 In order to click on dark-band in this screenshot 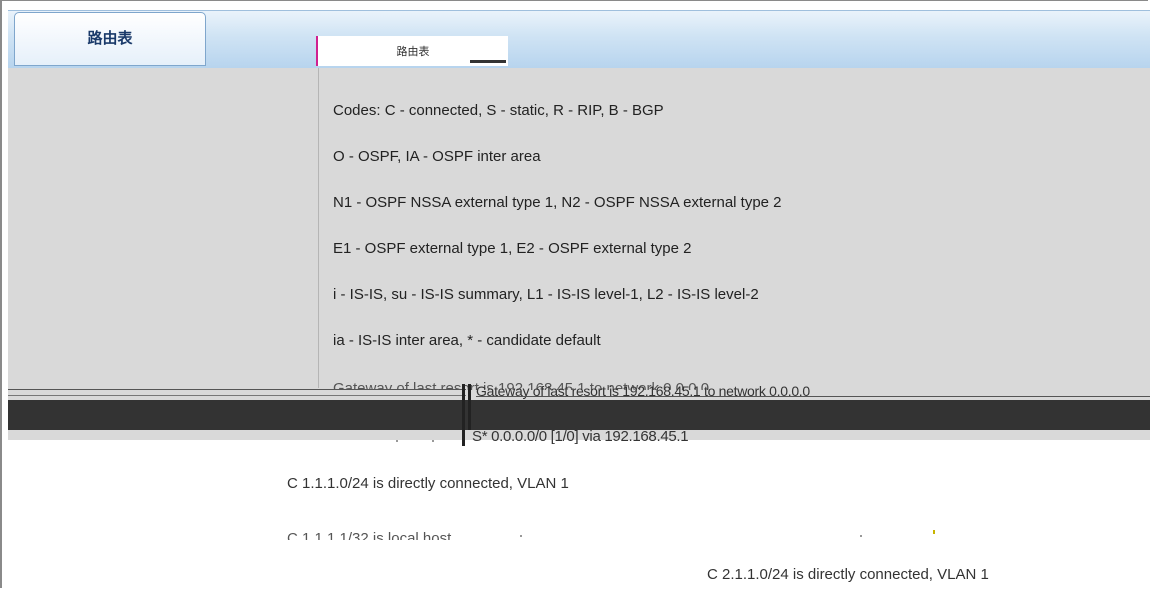, I will do `click(579, 415)`.